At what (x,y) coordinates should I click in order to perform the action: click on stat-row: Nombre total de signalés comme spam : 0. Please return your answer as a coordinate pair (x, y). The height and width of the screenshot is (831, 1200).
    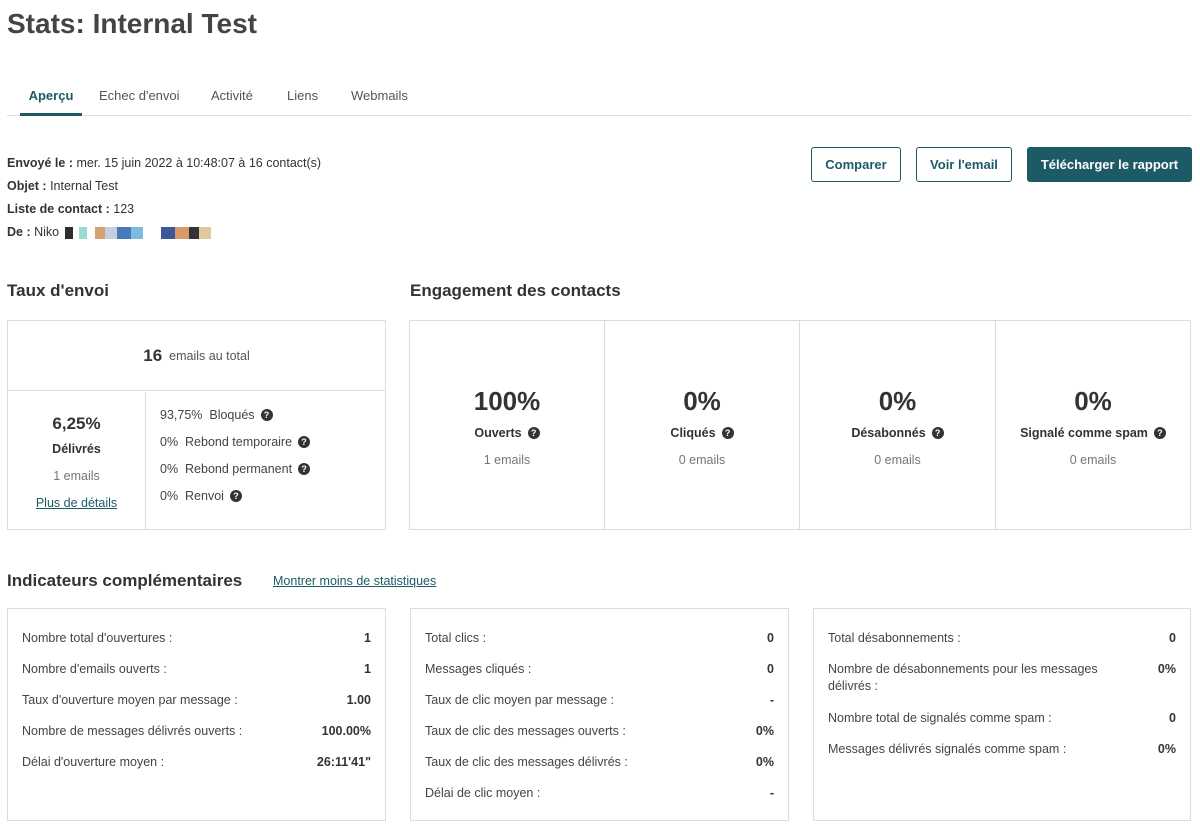
    Looking at the image, I should click on (1002, 718).